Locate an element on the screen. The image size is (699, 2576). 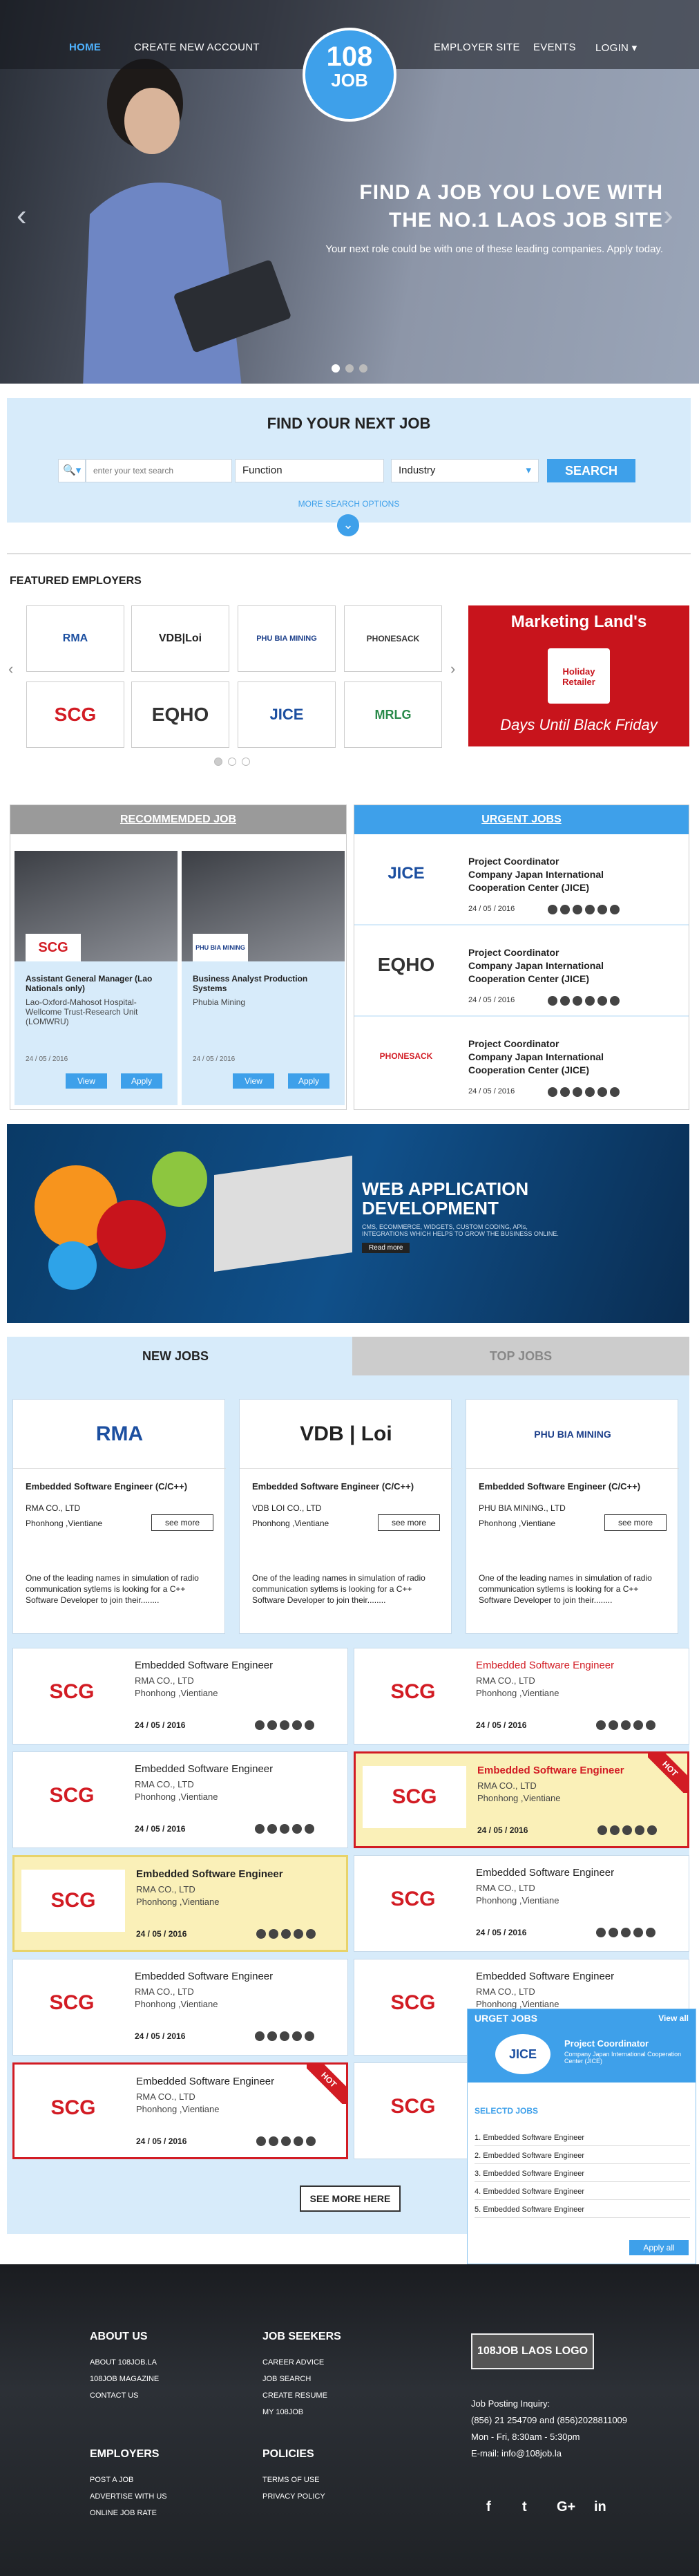
footer-logo: 108JOB LAOS LOGO is located at coordinates (532, 2351).